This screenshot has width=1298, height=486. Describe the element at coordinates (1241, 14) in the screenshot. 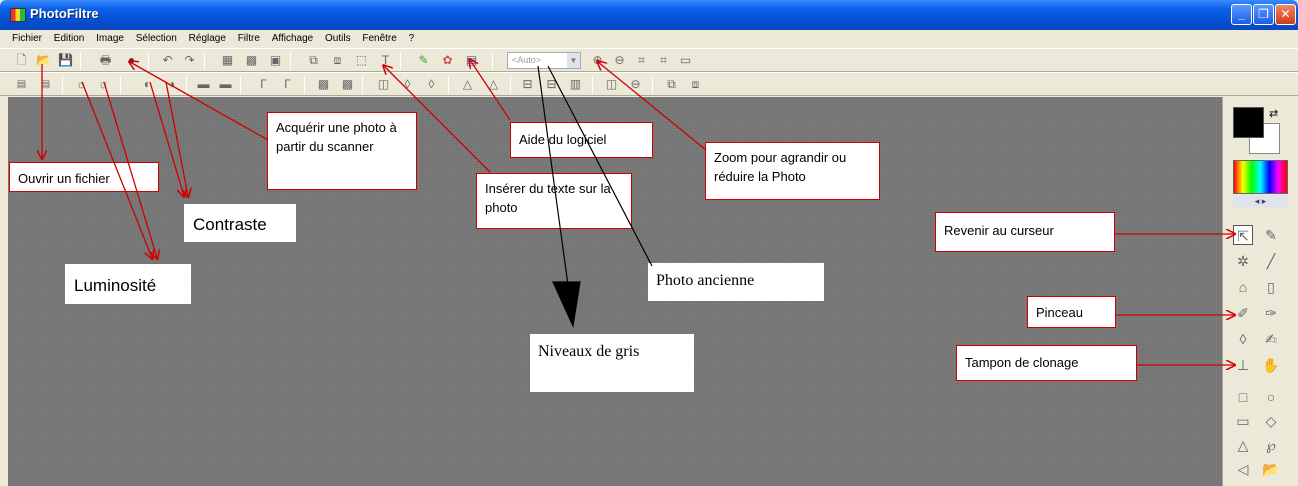

I see `minimize-button: _` at that location.